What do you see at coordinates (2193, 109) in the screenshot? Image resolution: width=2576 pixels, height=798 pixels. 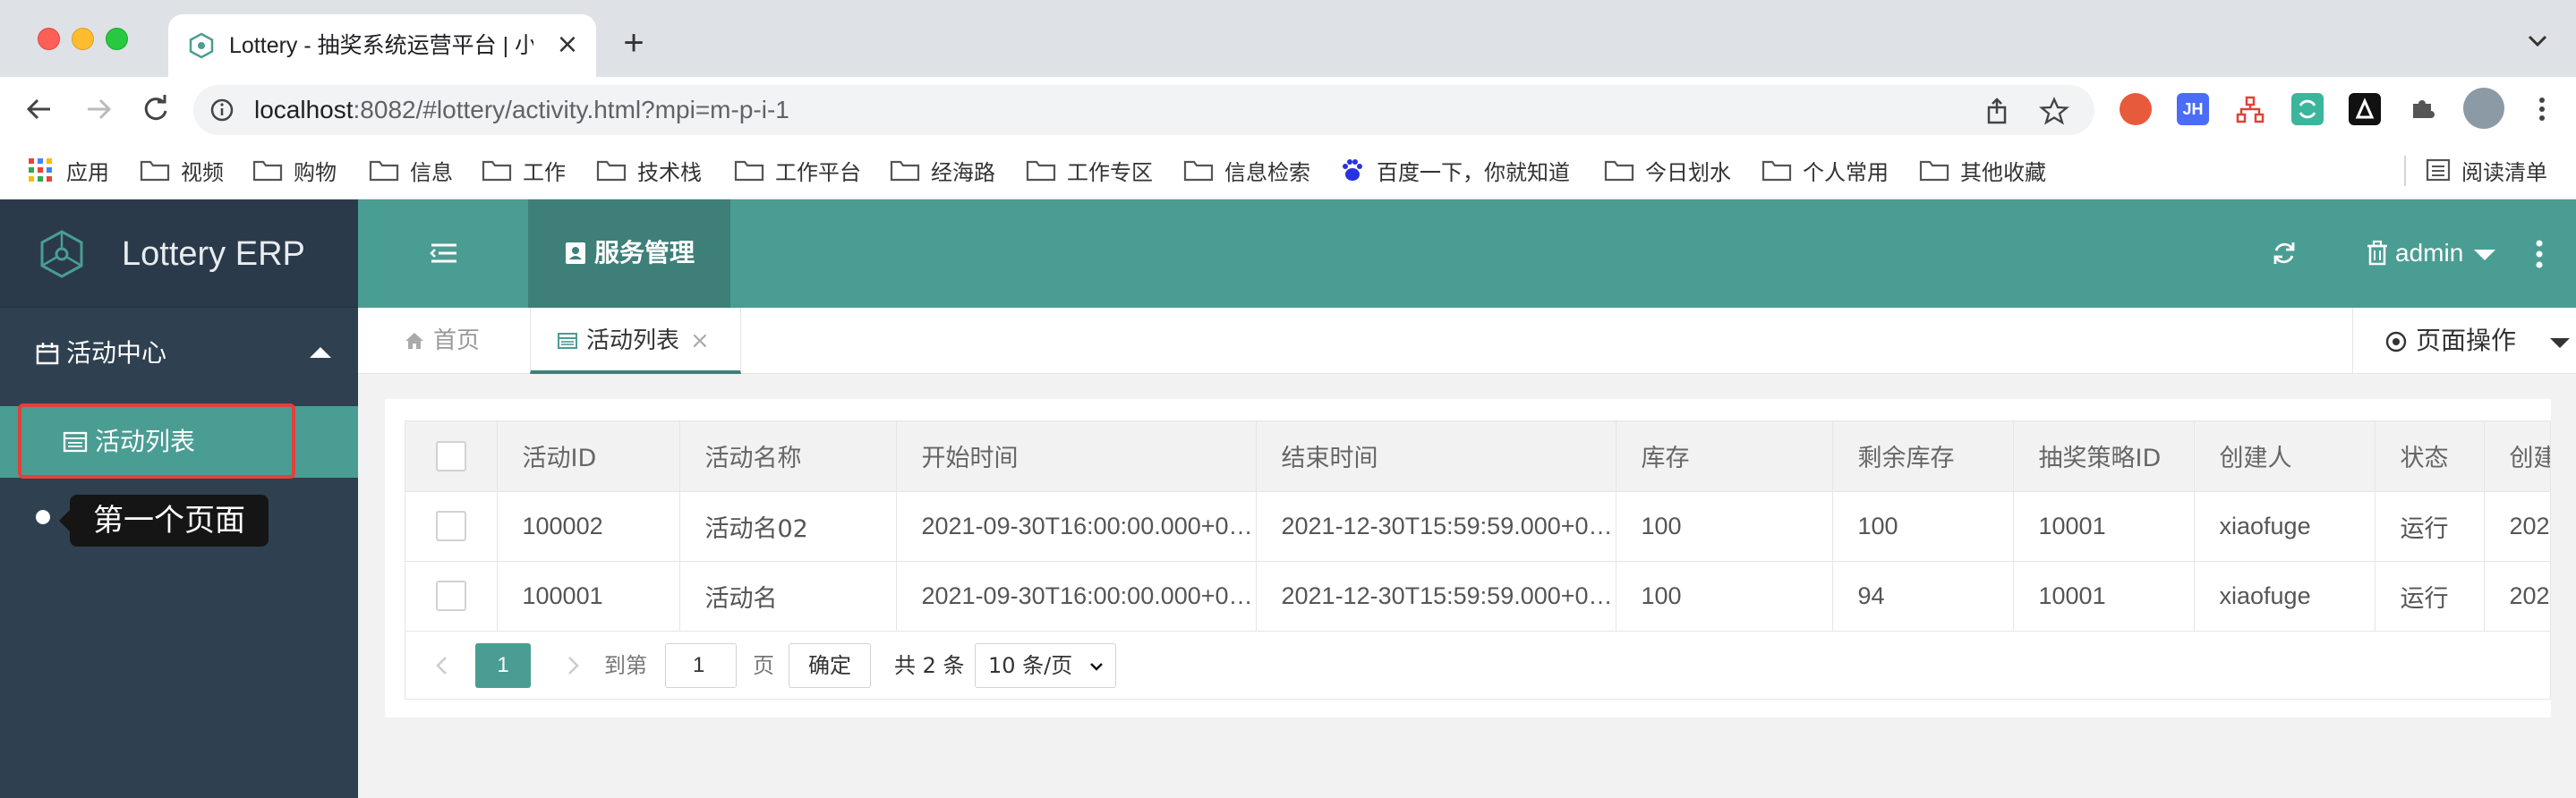 I see `extension-jh-icon: JH` at bounding box center [2193, 109].